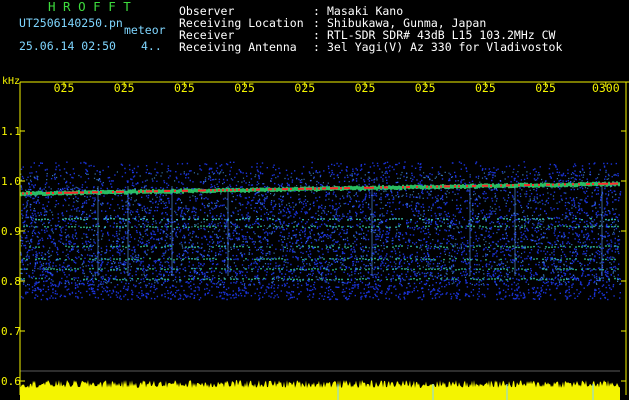 This screenshot has height=400, width=629. What do you see at coordinates (606, 88) in the screenshot?
I see `x-tick-label: 0300` at bounding box center [606, 88].